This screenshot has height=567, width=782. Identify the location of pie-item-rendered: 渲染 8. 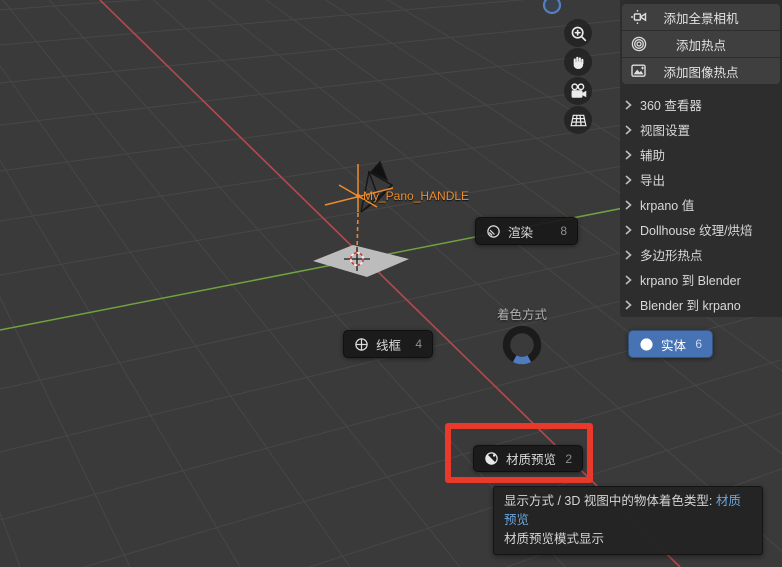
(526, 231).